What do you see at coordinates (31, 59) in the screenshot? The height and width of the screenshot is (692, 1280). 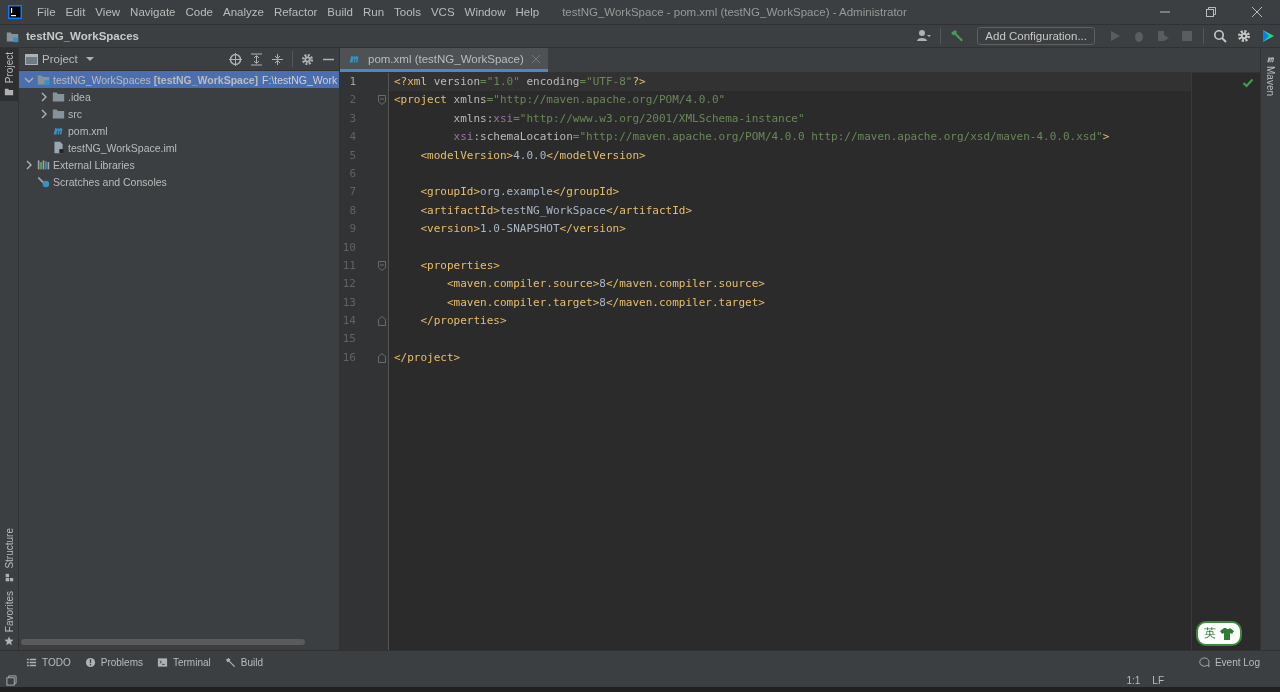 I see `panel-icon` at bounding box center [31, 59].